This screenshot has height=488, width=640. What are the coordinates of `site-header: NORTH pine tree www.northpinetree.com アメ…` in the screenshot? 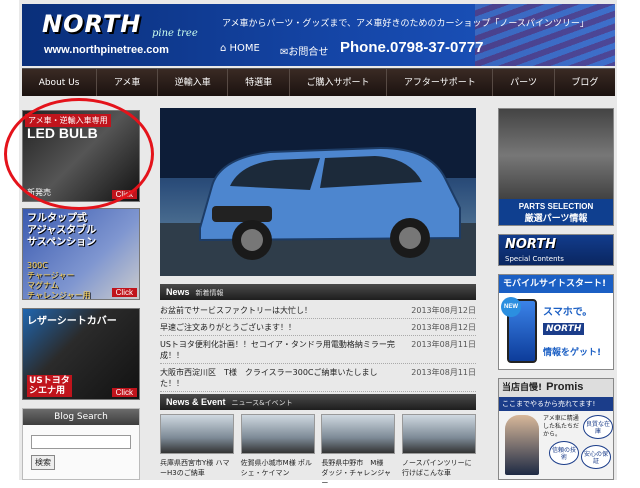 It's located at (318, 35).